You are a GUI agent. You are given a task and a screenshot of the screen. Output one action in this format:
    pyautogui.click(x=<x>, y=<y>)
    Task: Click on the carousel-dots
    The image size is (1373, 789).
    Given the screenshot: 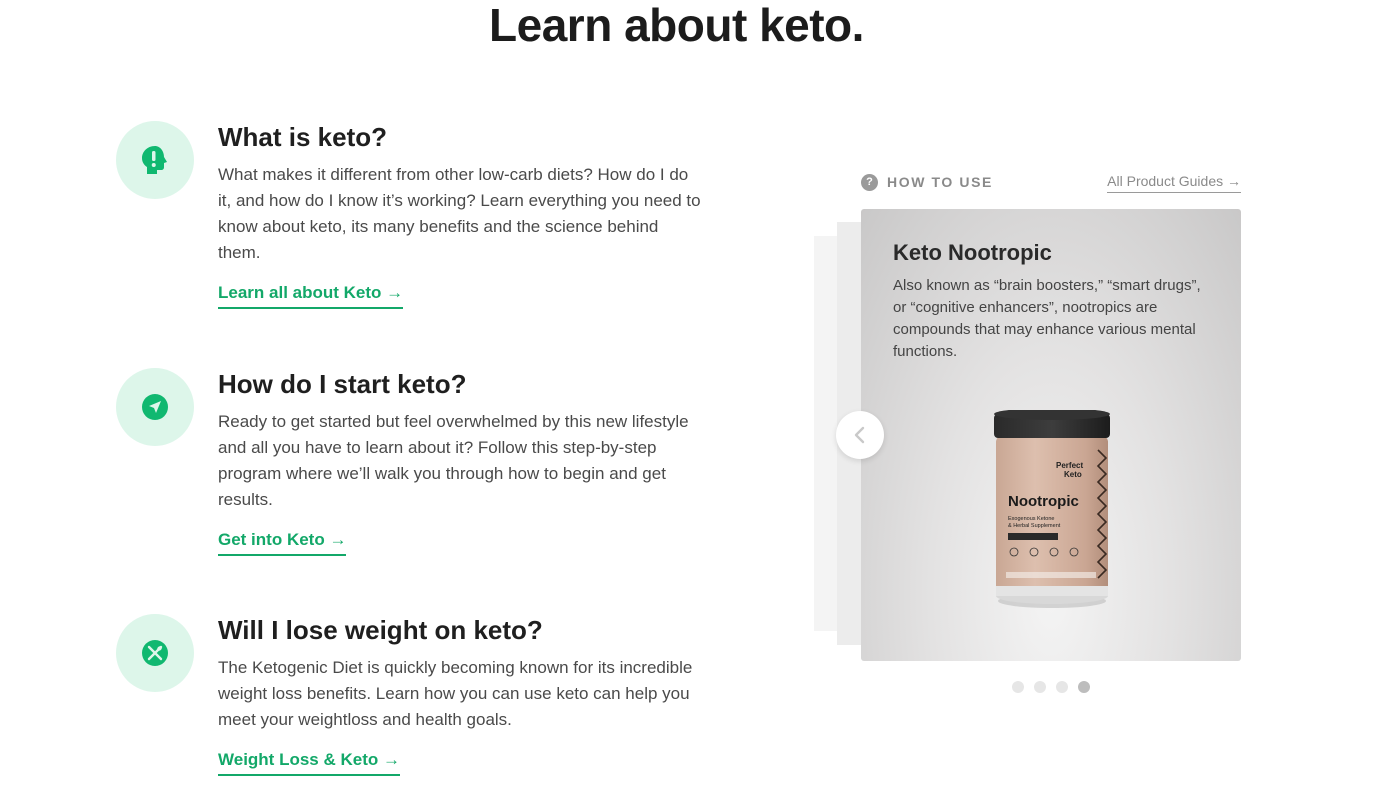 What is the action you would take?
    pyautogui.click(x=1057, y=687)
    